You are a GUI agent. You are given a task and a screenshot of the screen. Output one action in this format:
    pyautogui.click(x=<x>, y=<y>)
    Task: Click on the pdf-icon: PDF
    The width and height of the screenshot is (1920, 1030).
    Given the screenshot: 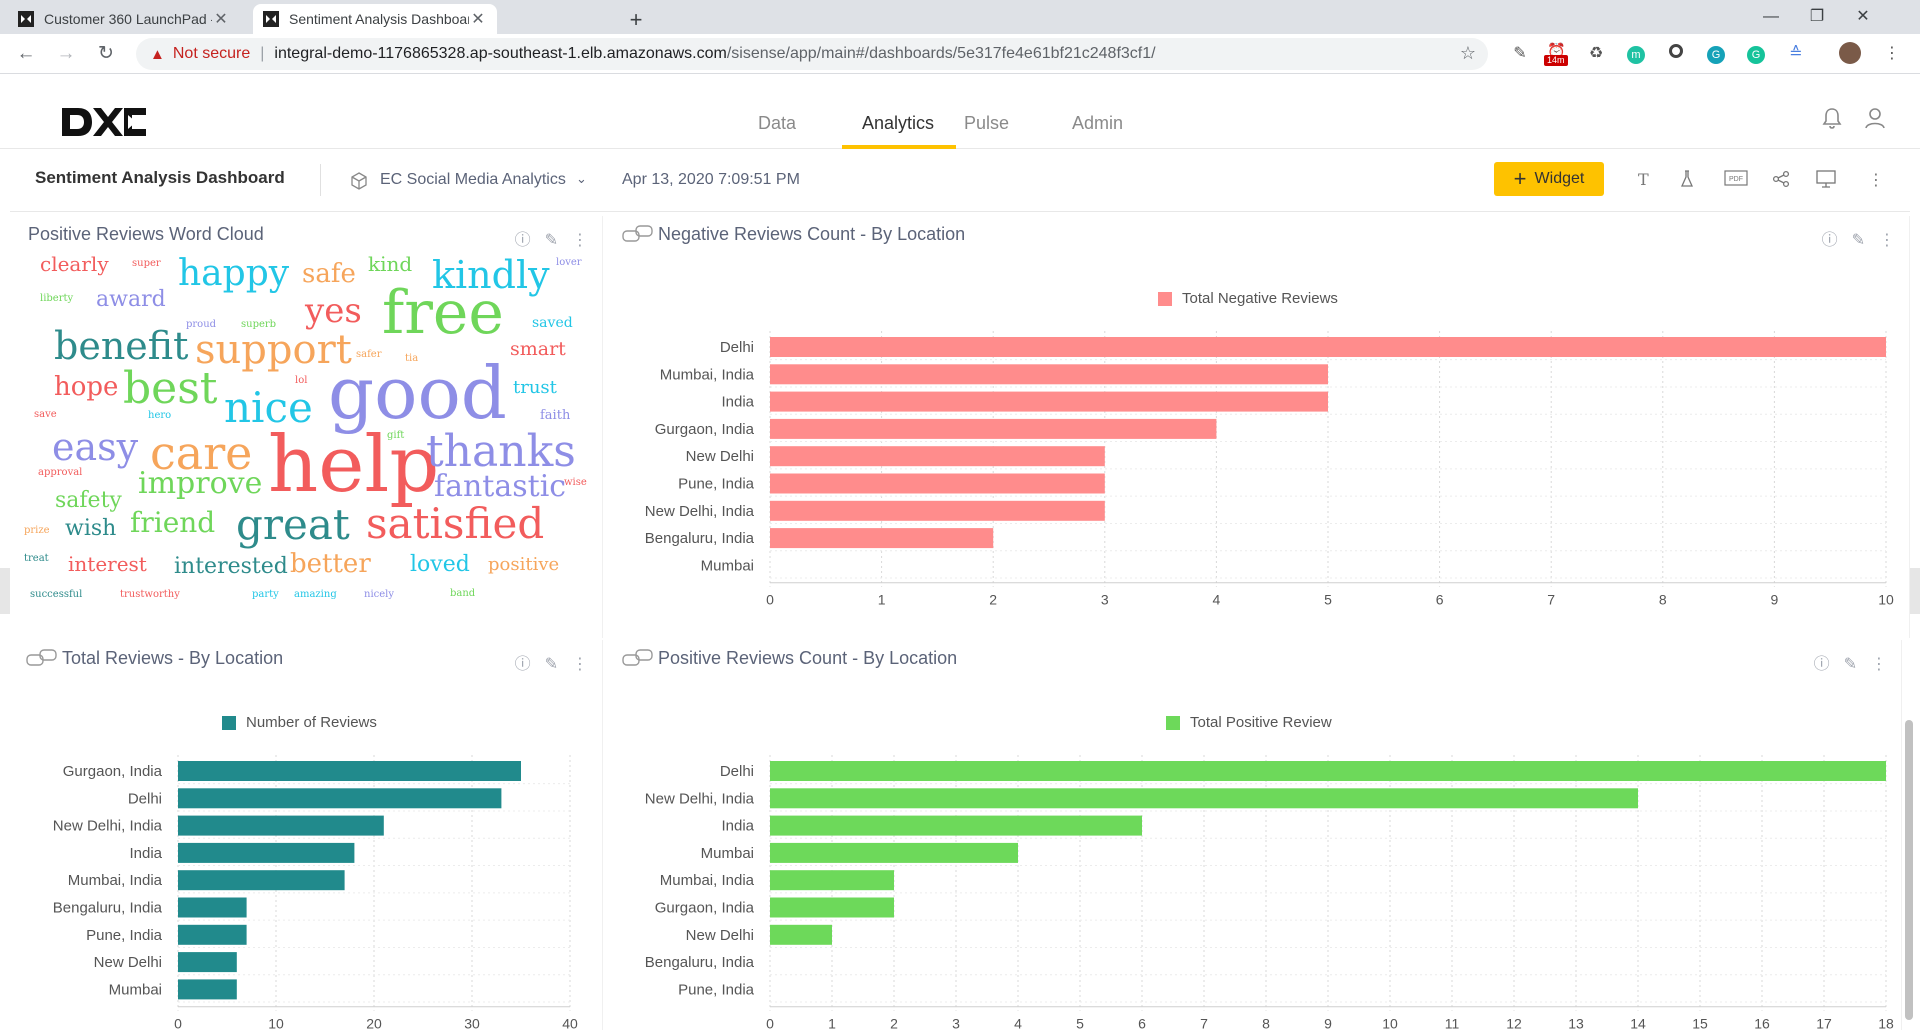 What is the action you would take?
    pyautogui.click(x=1736, y=180)
    